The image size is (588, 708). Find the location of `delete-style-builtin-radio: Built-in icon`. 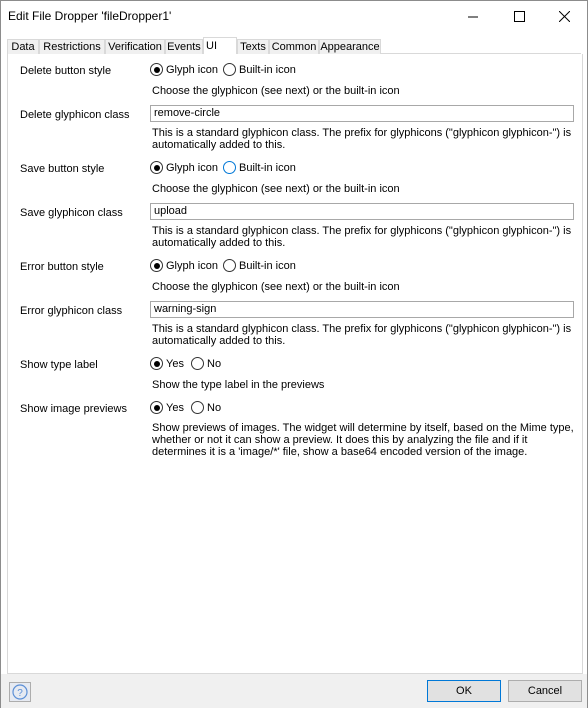

delete-style-builtin-radio: Built-in icon is located at coordinates (259, 69).